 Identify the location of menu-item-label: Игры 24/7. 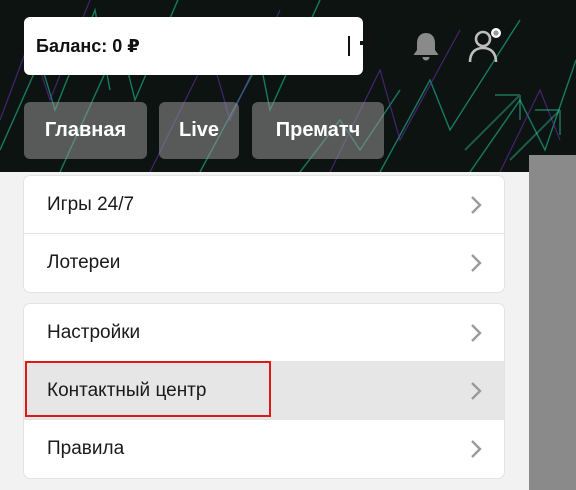
(91, 204).